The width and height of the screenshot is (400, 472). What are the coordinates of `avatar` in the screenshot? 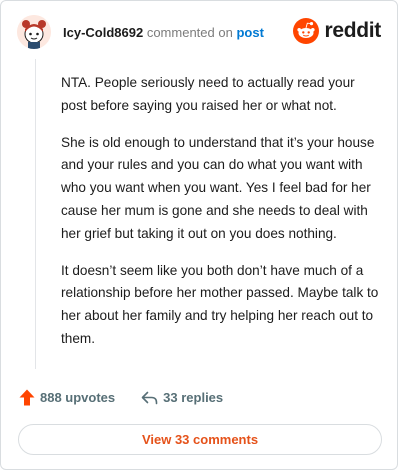 It's located at (34, 32).